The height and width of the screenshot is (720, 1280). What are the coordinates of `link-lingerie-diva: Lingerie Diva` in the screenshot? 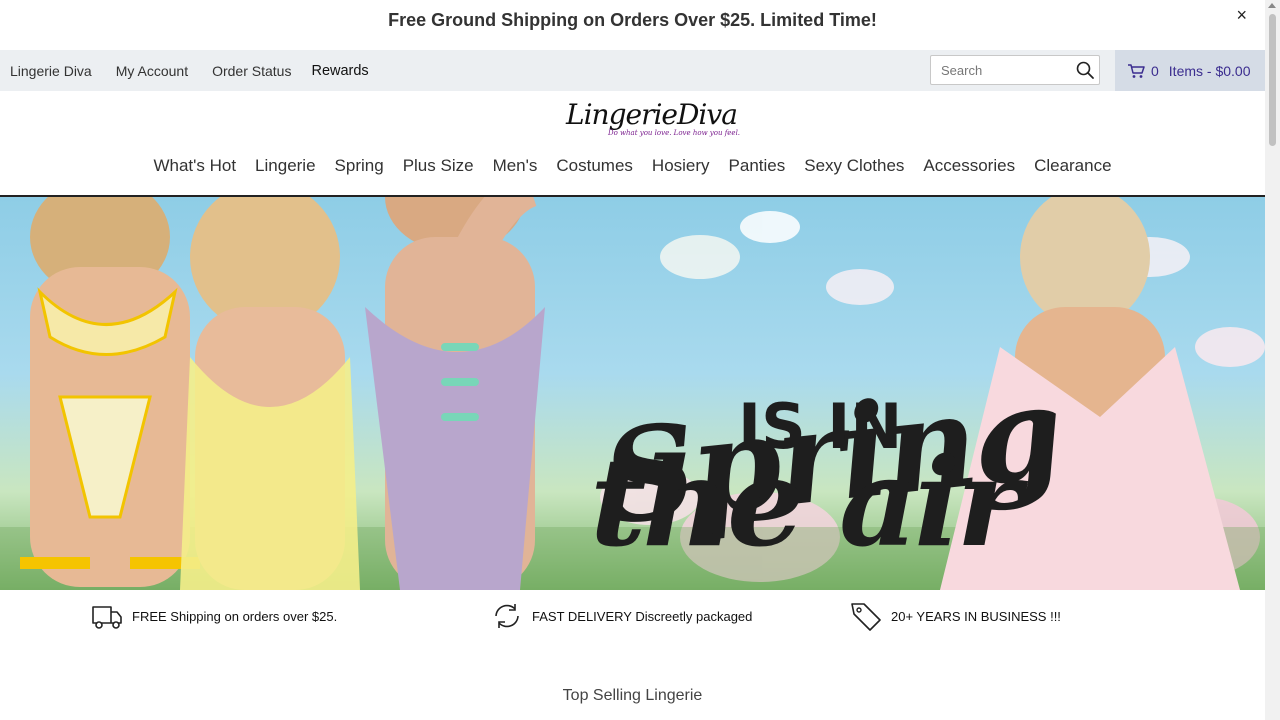 It's located at (51, 71).